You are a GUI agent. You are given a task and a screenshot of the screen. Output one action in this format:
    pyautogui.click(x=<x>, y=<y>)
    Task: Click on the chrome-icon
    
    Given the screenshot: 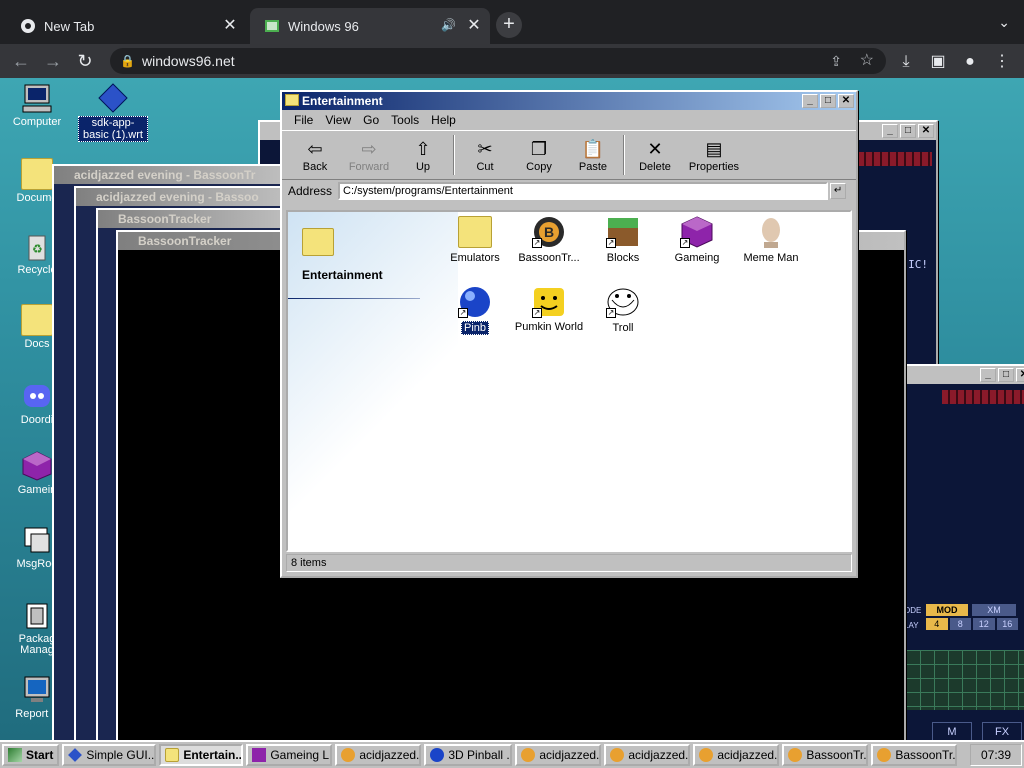 What is the action you would take?
    pyautogui.click(x=28, y=26)
    